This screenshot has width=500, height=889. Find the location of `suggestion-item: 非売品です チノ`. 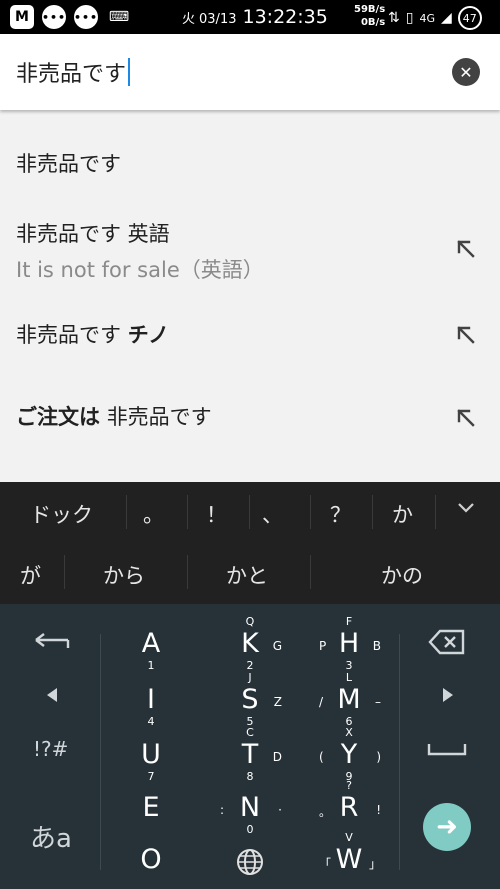

suggestion-item: 非売品です チノ is located at coordinates (92, 334).